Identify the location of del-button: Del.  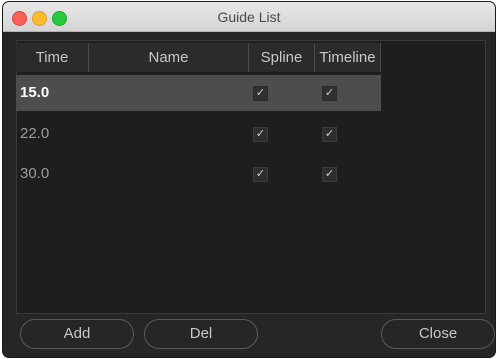
(201, 334).